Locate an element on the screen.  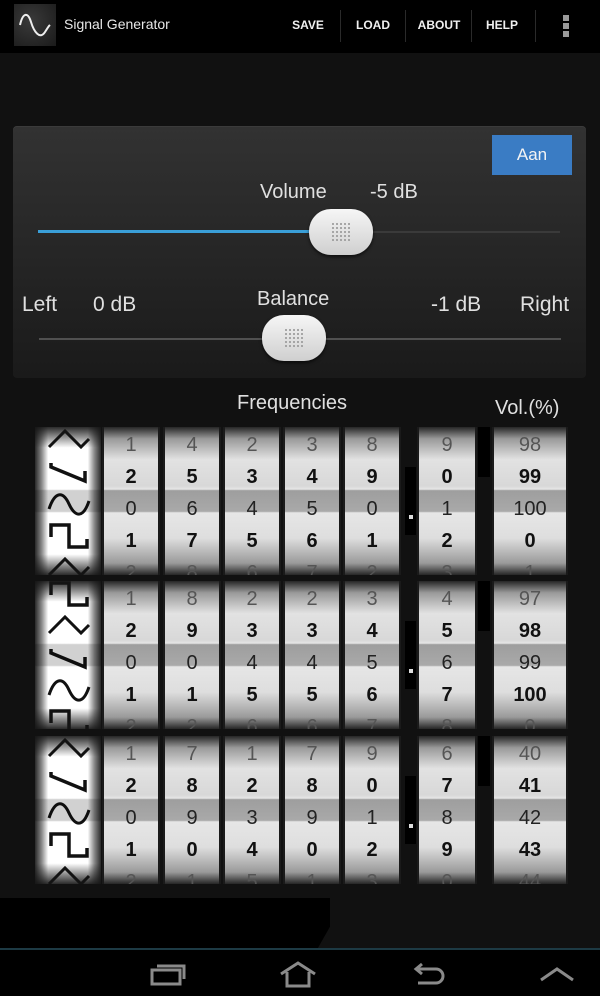
menu-up-icon is located at coordinates (557, 974).